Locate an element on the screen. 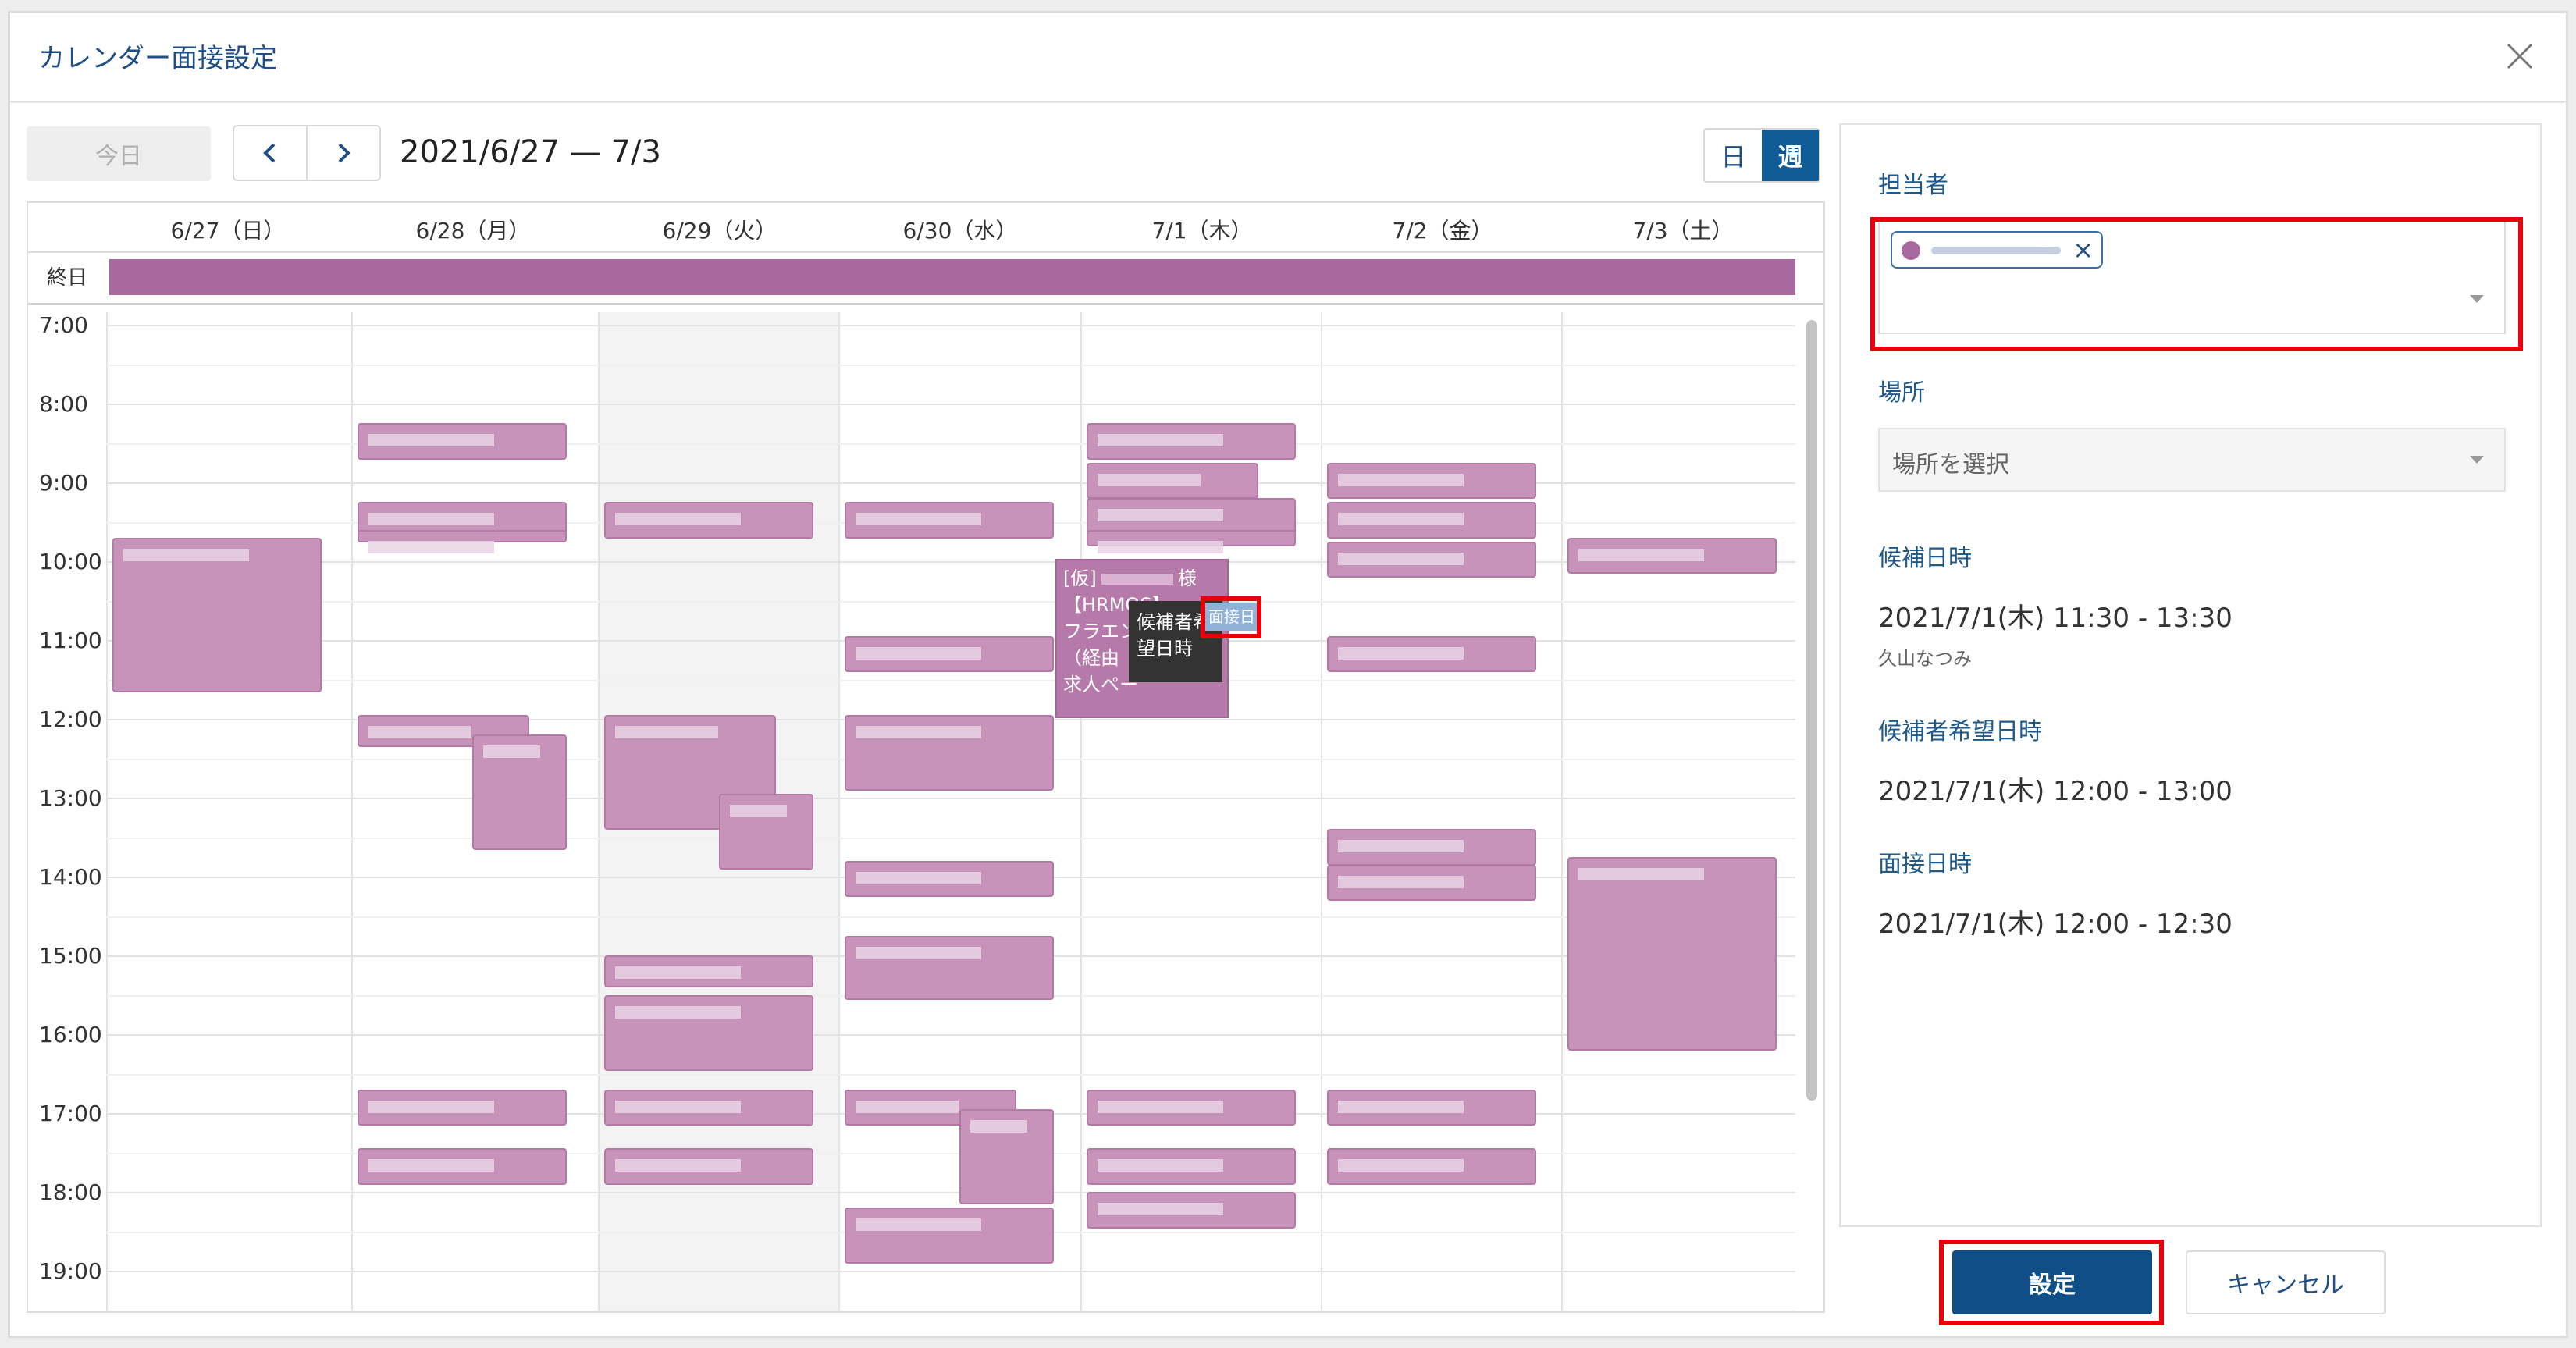 This screenshot has height=1348, width=2576. day-header-3: 6/30（水） is located at coordinates (960, 231).